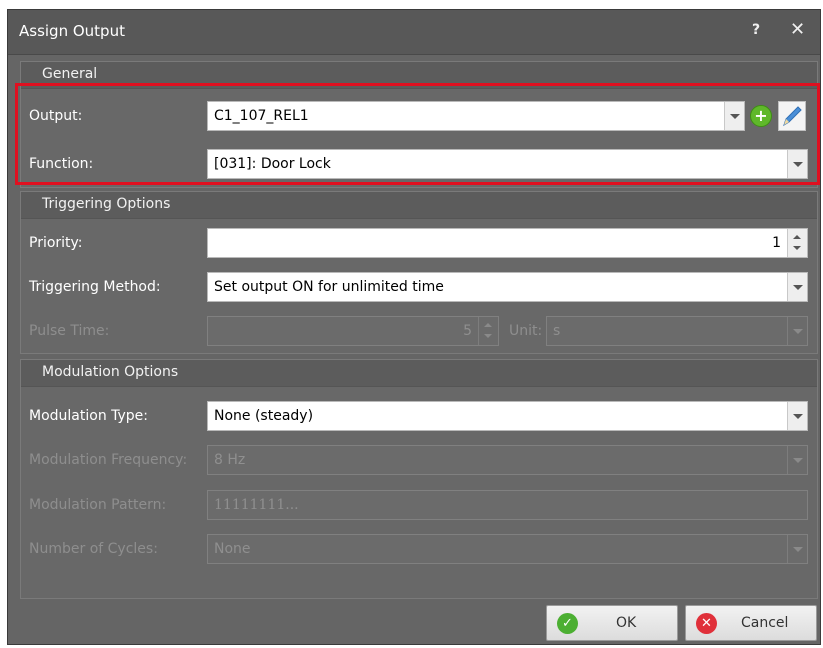 This screenshot has width=823, height=648. I want to click on modulation-frequency-select: 8 Hz, so click(507, 460).